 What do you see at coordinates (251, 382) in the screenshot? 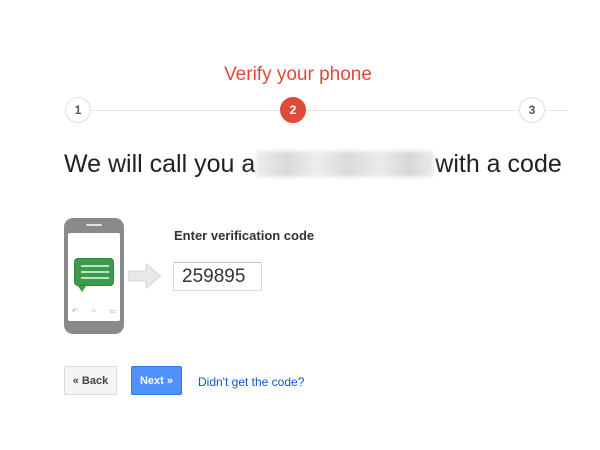
I see `didnt-get-code-link: Didn't get the code?` at bounding box center [251, 382].